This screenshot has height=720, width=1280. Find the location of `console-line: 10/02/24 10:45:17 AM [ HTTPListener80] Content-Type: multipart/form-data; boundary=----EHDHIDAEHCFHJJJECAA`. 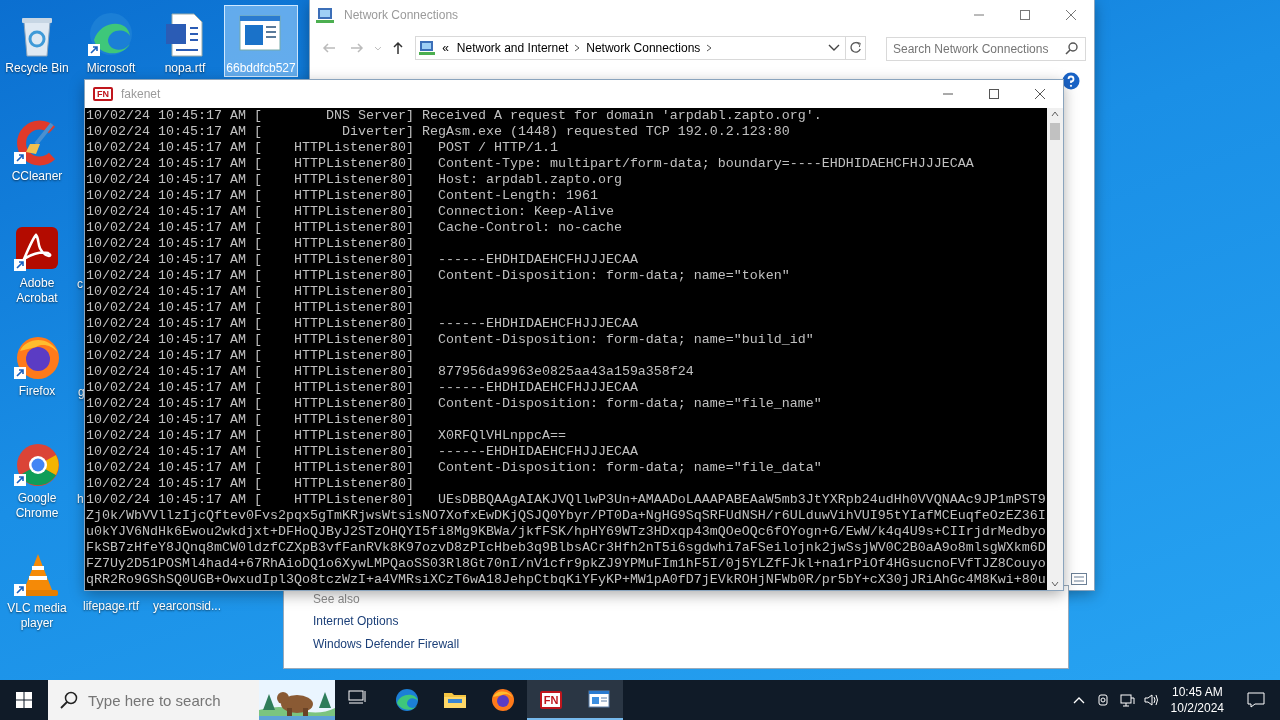

console-line: 10/02/24 10:45:17 AM [ HTTPListener80] Content-Type: multipart/form-data; boundary=----EHDHIDAEHCFHJJJECAA is located at coordinates (530, 164).